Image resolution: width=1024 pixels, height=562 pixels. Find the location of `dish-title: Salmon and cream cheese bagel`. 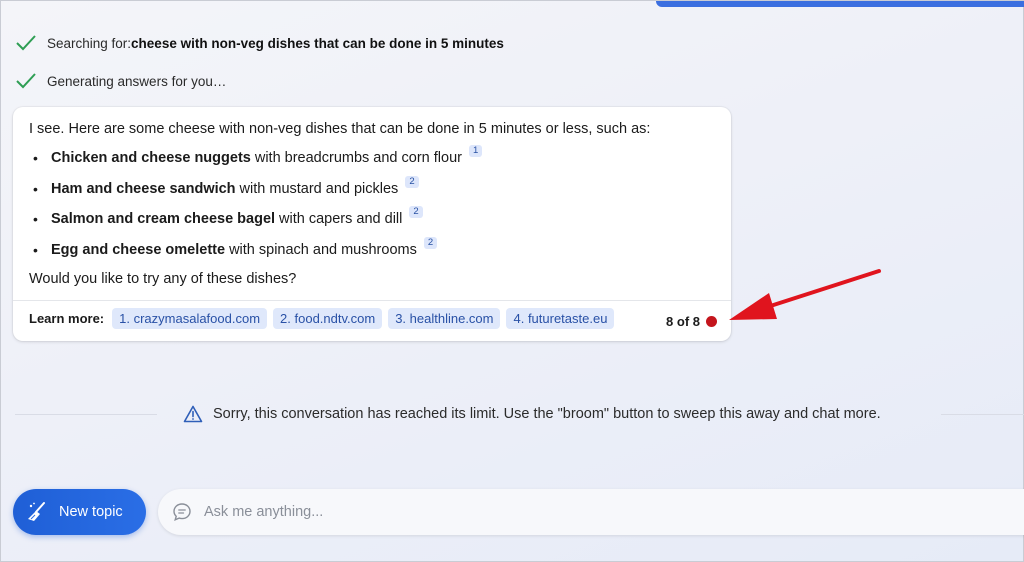

dish-title: Salmon and cream cheese bagel is located at coordinates (163, 219).